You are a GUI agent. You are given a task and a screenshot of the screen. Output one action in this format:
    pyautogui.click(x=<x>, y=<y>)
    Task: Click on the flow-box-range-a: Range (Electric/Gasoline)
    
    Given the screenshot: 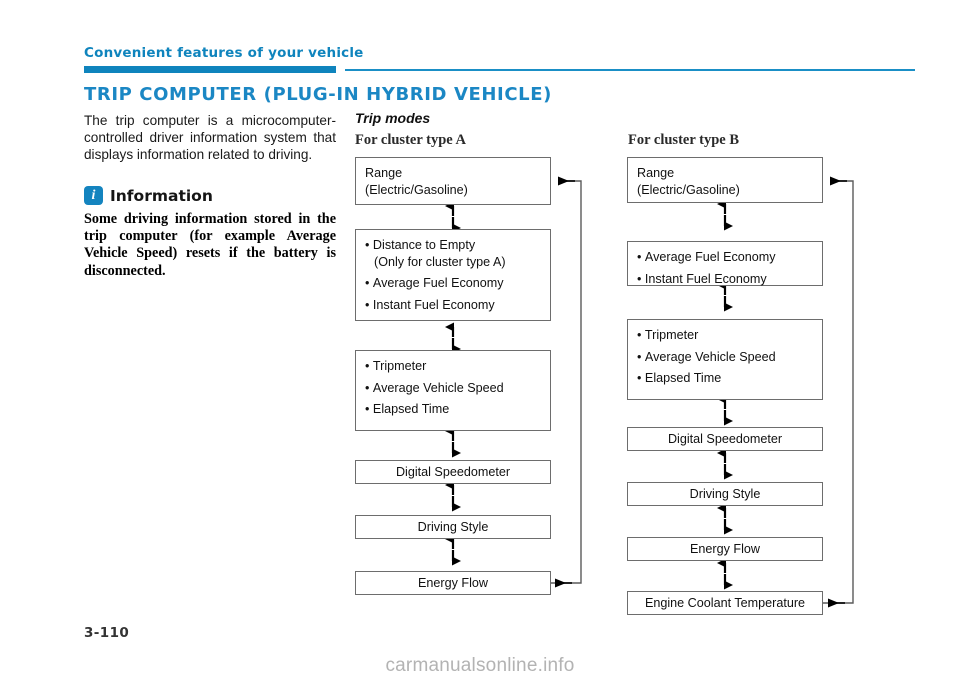 What is the action you would take?
    pyautogui.click(x=453, y=181)
    